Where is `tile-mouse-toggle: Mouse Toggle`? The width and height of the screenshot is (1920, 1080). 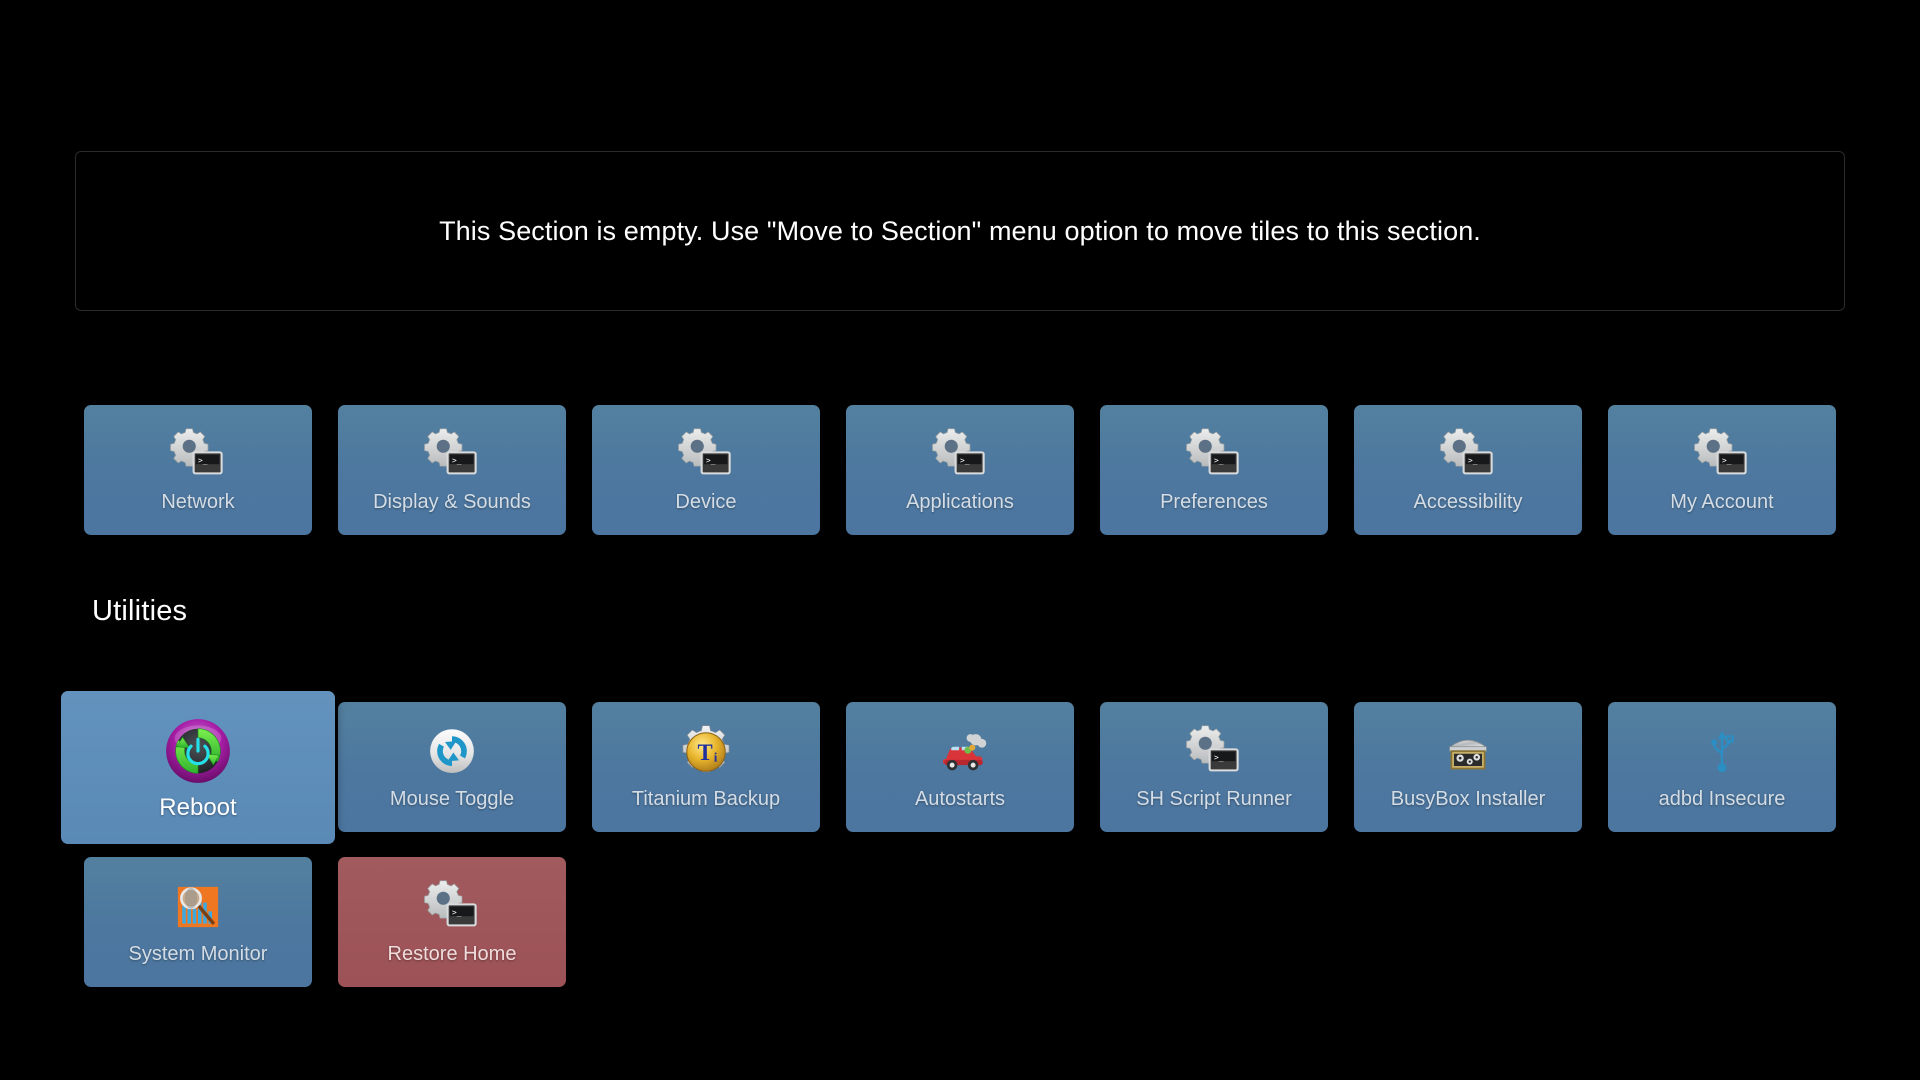
tile-mouse-toggle: Mouse Toggle is located at coordinates (452, 767).